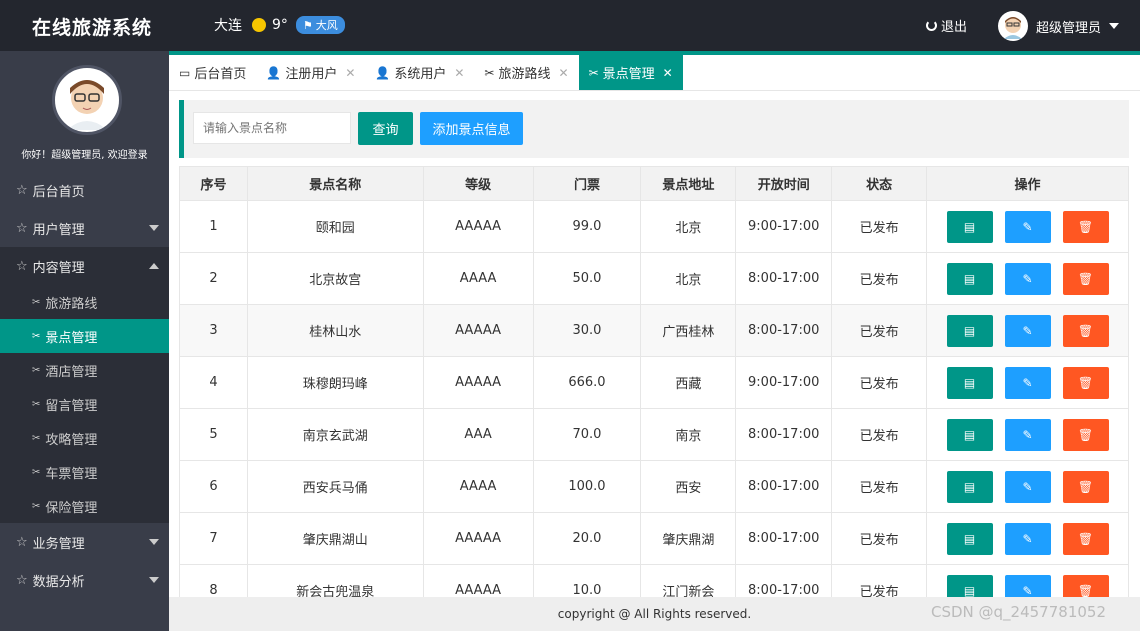 The height and width of the screenshot is (631, 1140). What do you see at coordinates (92, 28) in the screenshot?
I see `app-title: 在线旅游系统` at bounding box center [92, 28].